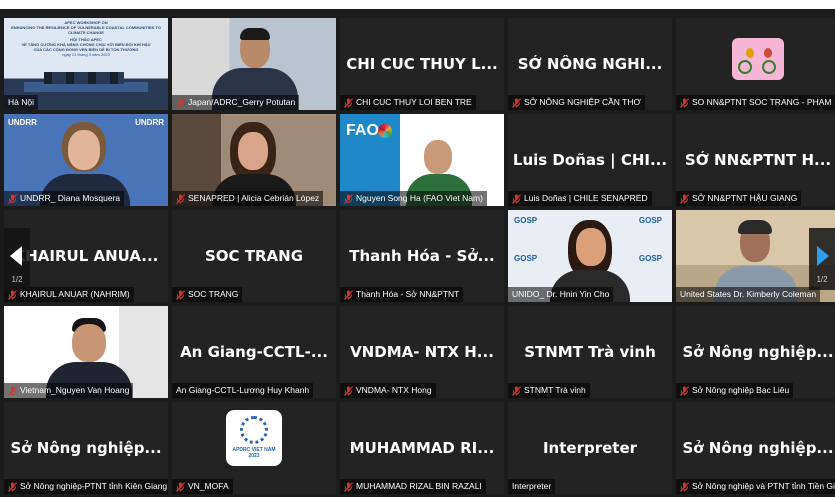  What do you see at coordinates (822, 259) in the screenshot?
I see `next-page-button: 1/2` at bounding box center [822, 259].